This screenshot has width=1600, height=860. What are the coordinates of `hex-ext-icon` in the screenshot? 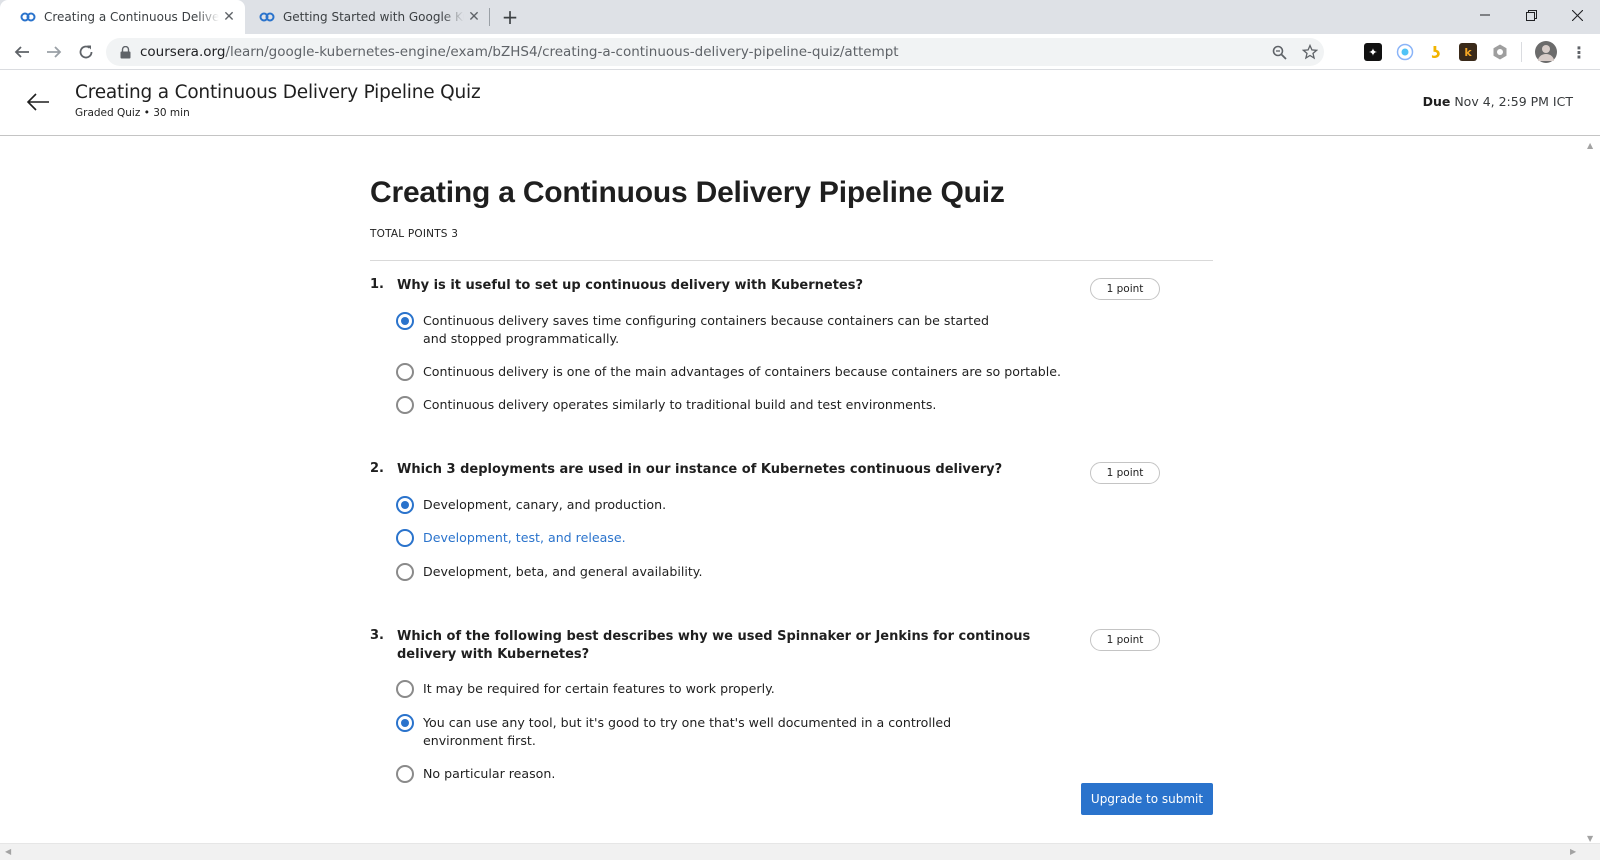 It's located at (1500, 52).